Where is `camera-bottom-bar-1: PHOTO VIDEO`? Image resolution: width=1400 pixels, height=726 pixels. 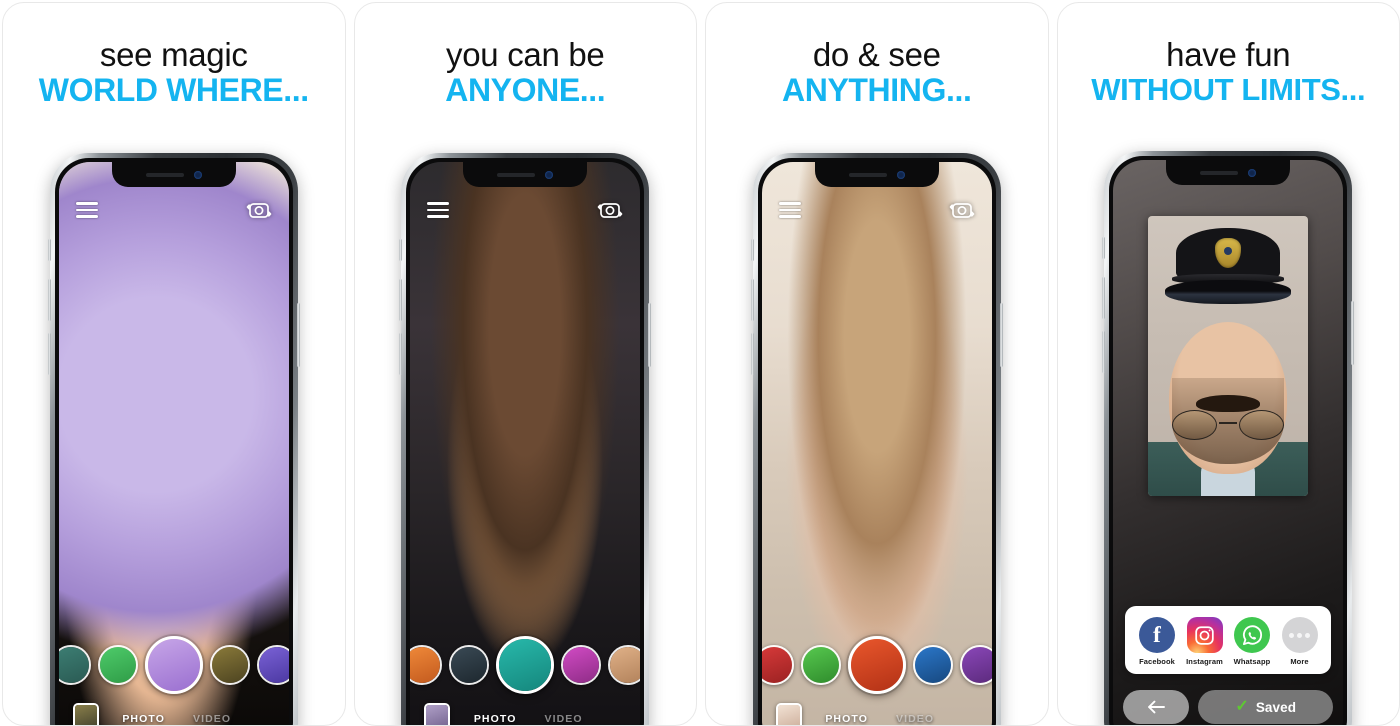 camera-bottom-bar-1: PHOTO VIDEO is located at coordinates (174, 714).